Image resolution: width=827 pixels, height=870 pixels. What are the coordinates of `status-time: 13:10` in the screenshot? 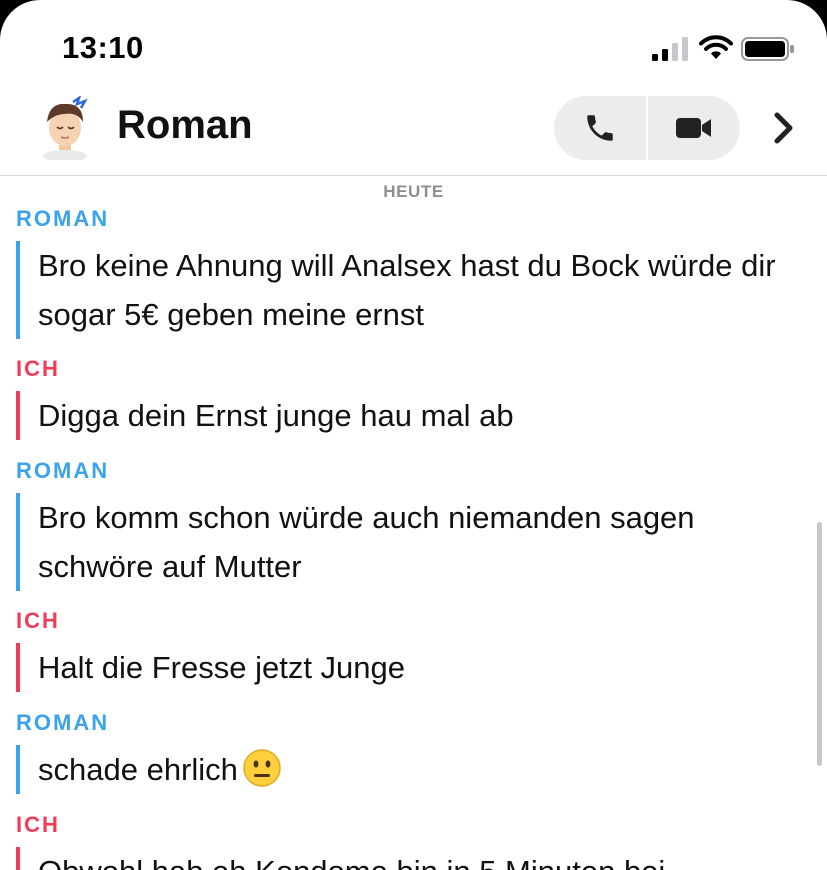 It's located at (103, 47).